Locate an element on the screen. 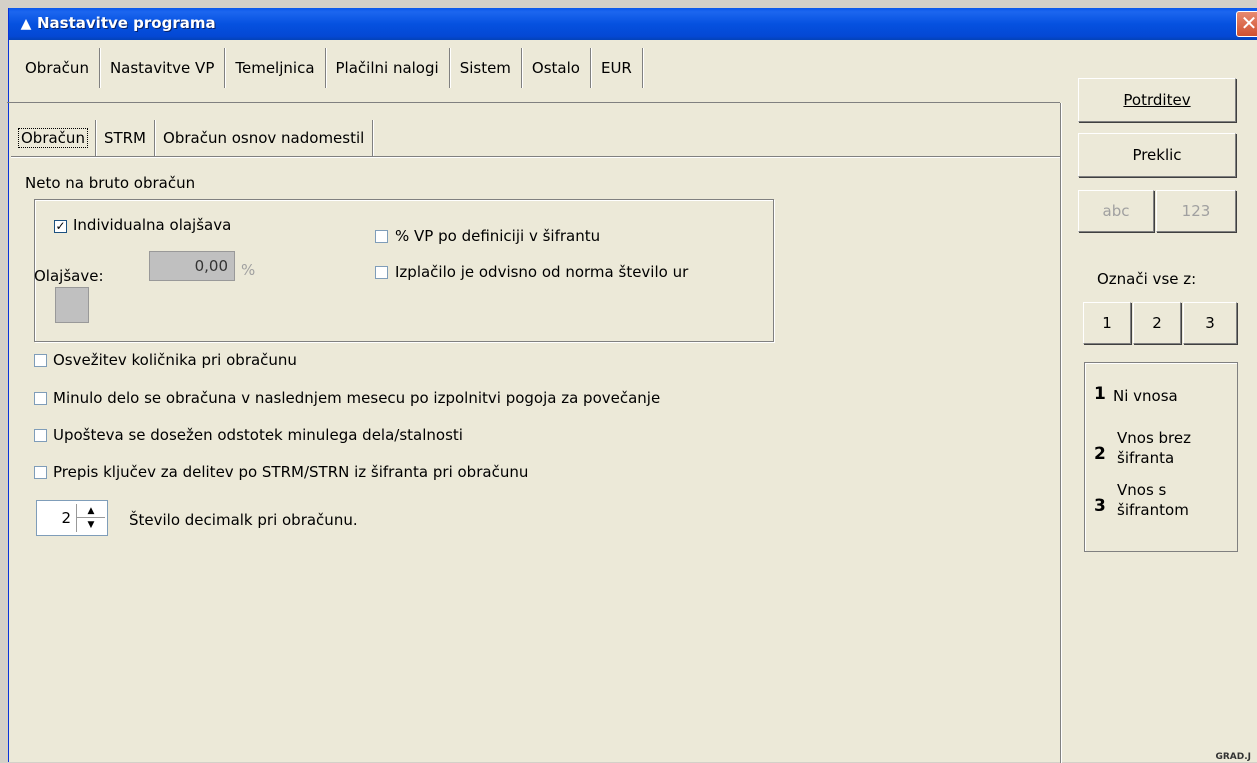 Image resolution: width=1257 pixels, height=763 pixels. legend-num: 1 is located at coordinates (1100, 394).